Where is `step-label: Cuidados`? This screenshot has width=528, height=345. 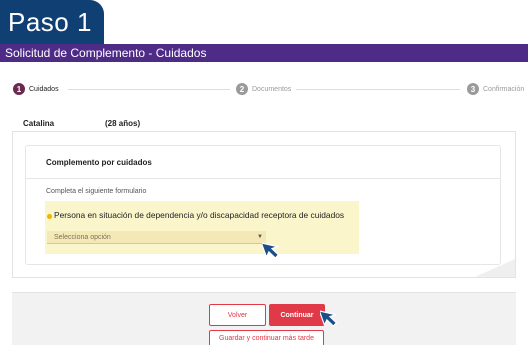
step-label: Cuidados is located at coordinates (44, 89).